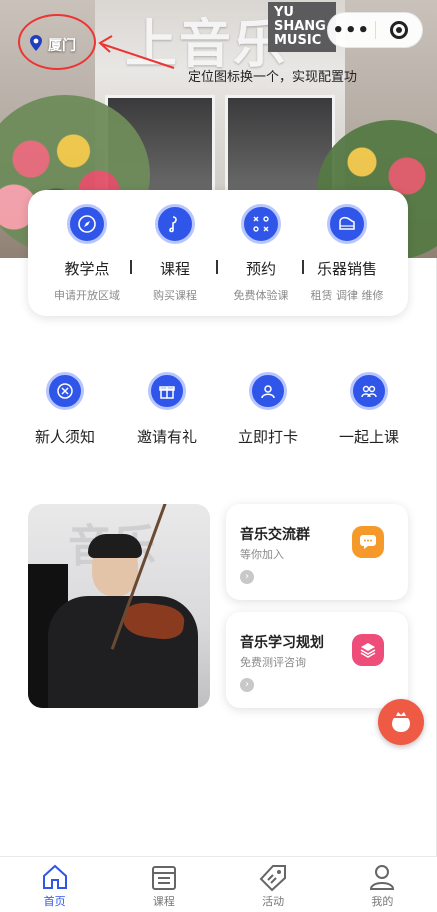 The height and width of the screenshot is (912, 437). What do you see at coordinates (62, 46) in the screenshot?
I see `location-city: 厦门` at bounding box center [62, 46].